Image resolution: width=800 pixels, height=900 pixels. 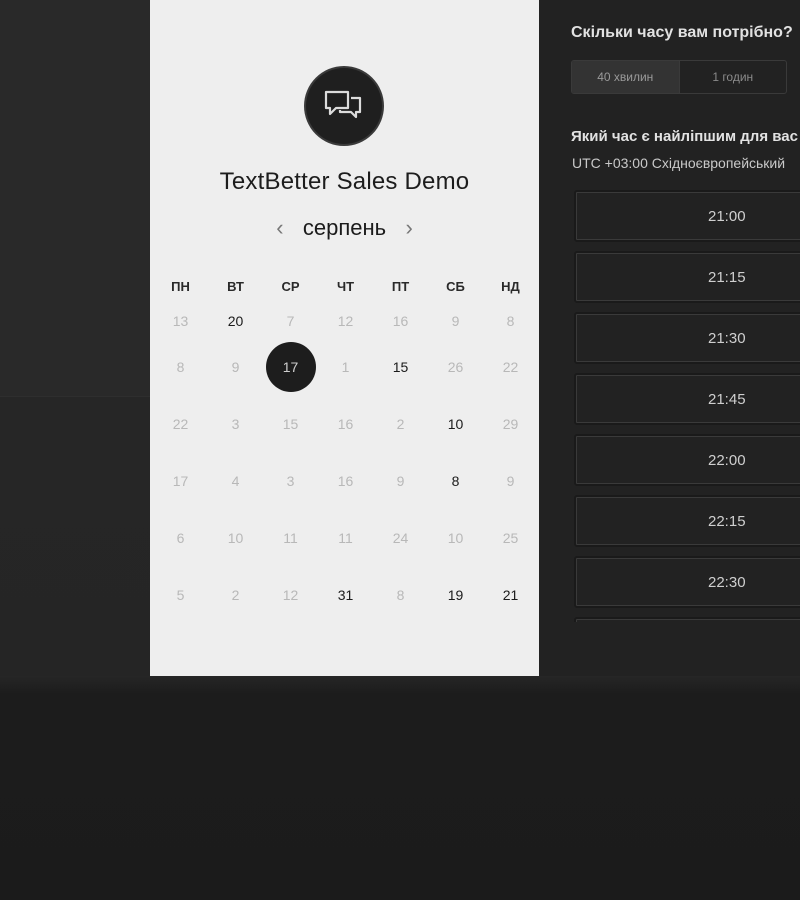 I want to click on weekday-label: ВТ, so click(x=235, y=286).